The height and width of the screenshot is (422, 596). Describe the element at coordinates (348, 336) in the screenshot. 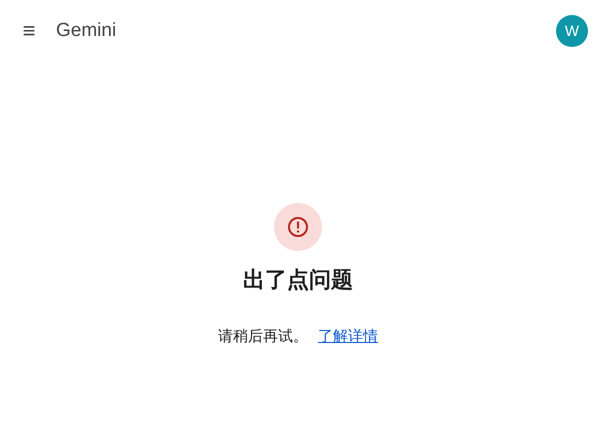

I see `learn-more-link: 了解详情` at that location.